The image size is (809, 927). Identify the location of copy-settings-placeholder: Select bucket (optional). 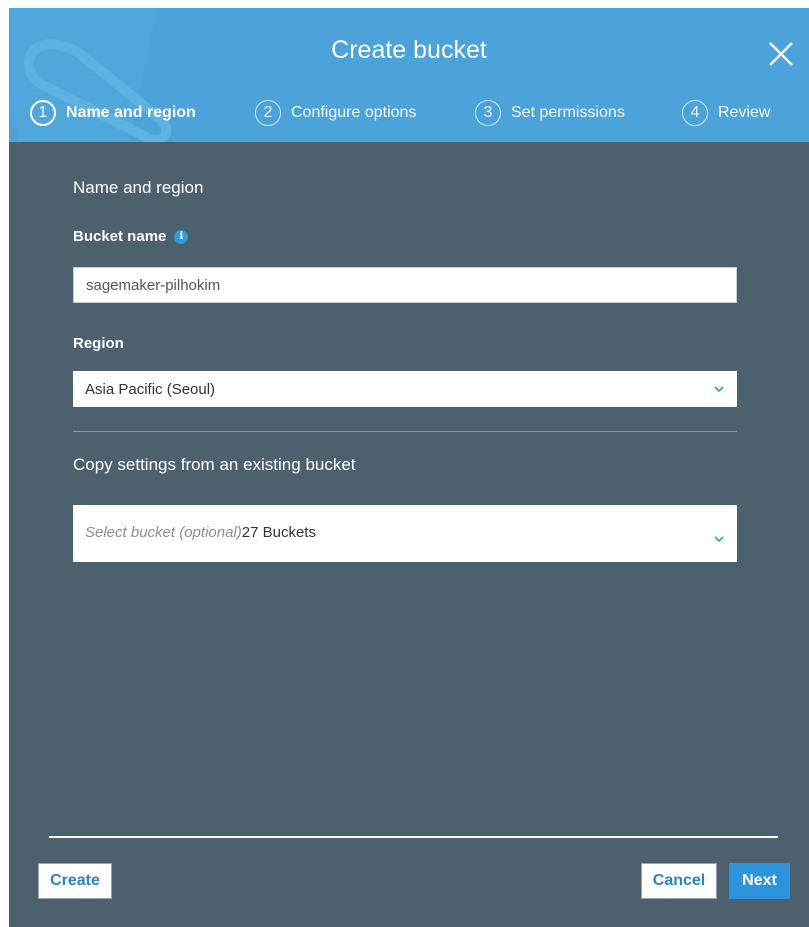
(163, 532).